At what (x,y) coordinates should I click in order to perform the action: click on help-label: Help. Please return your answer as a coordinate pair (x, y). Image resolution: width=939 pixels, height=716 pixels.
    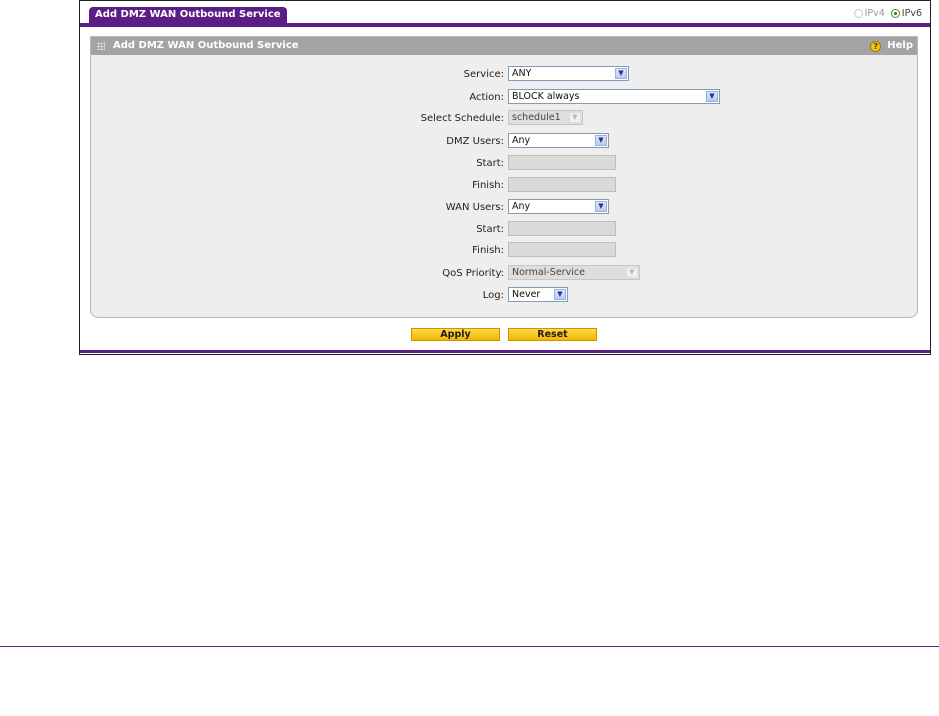
    Looking at the image, I should click on (900, 46).